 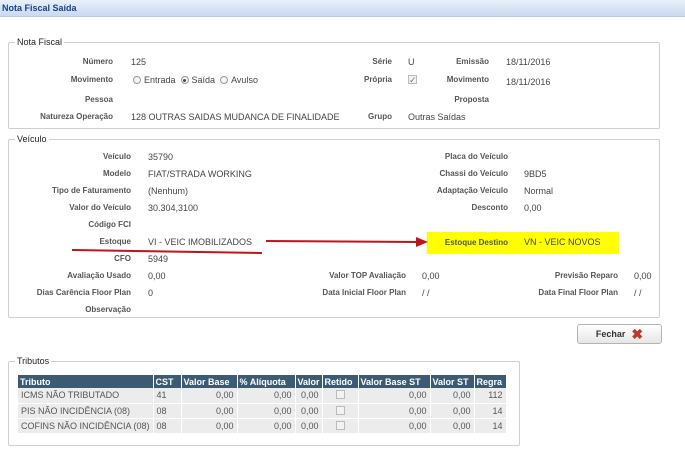 What do you see at coordinates (476, 242) in the screenshot?
I see `estoque-destino-label: Estoque Destino` at bounding box center [476, 242].